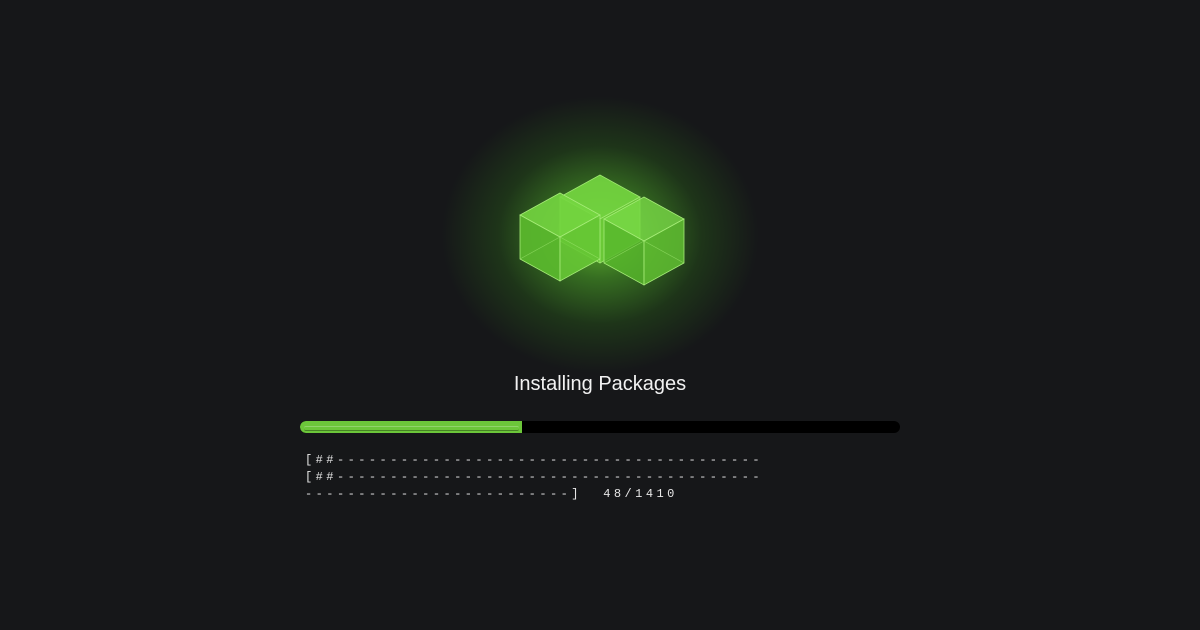 The height and width of the screenshot is (630, 1200). I want to click on progress-bar, so click(600, 427).